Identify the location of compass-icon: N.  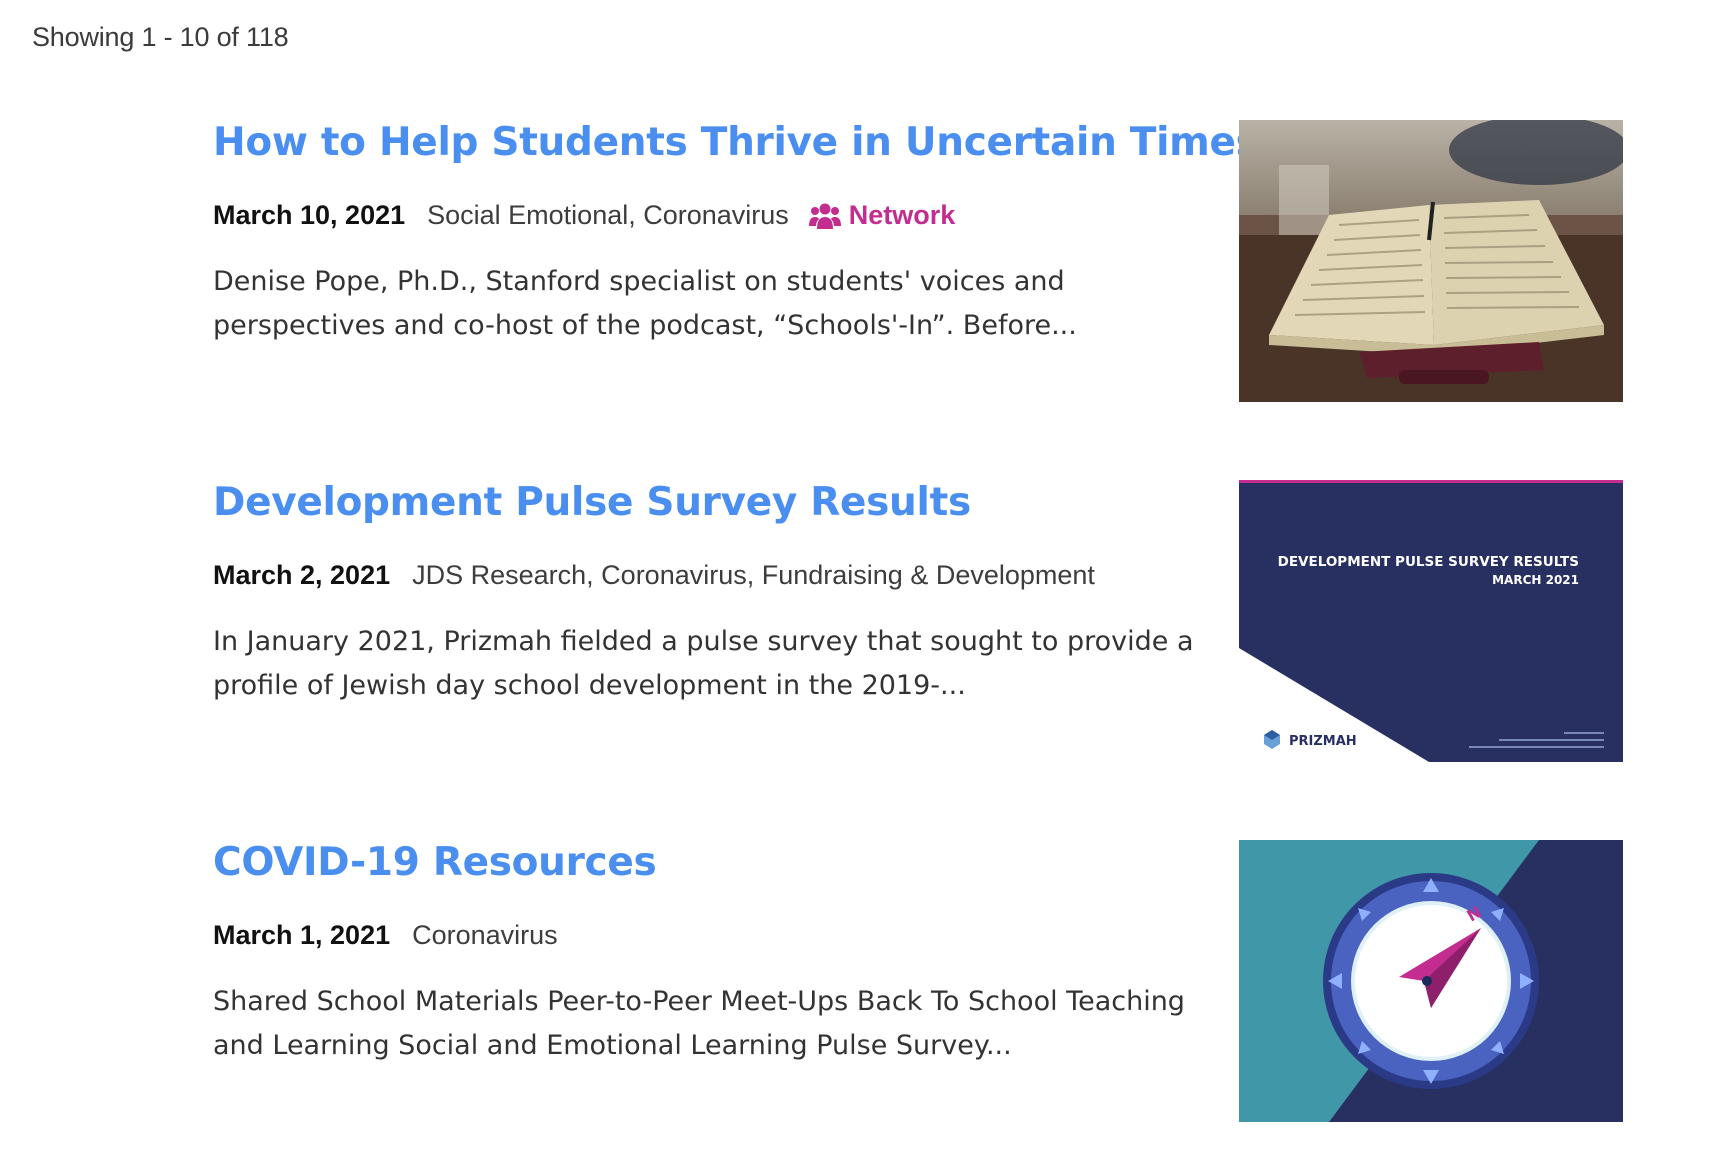
(1431, 981).